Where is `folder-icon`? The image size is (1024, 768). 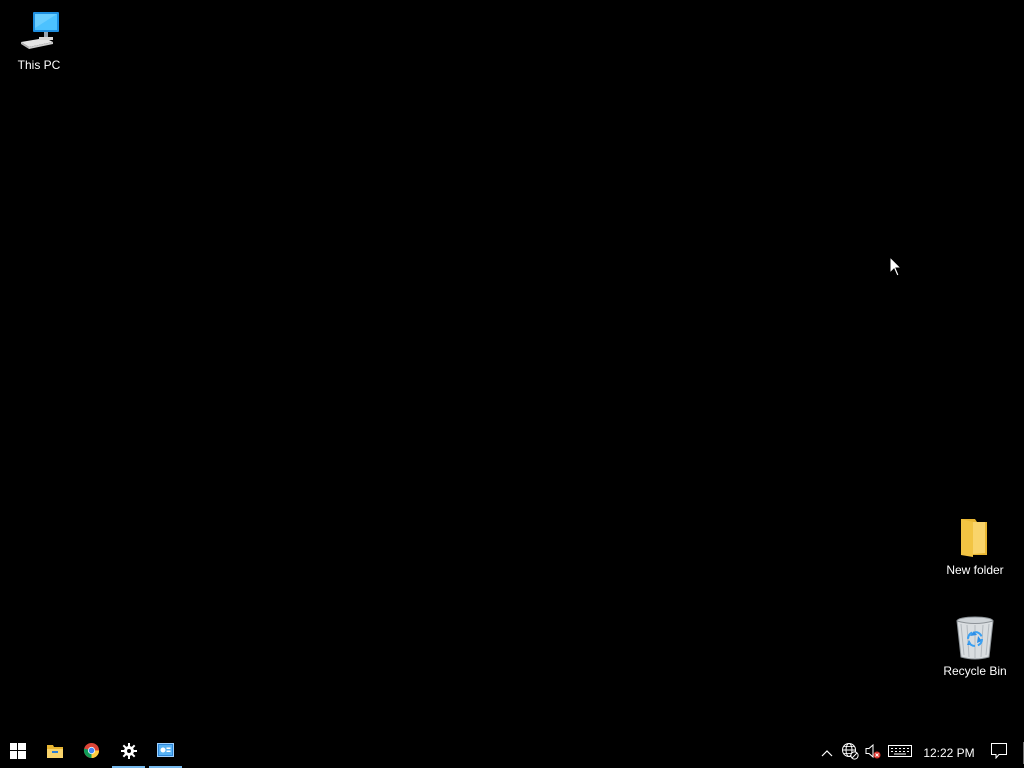 folder-icon is located at coordinates (975, 537).